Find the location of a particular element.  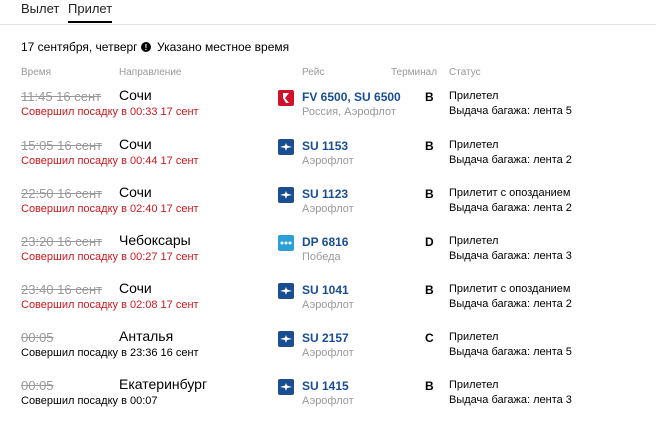

landing-time: Совершил посадку в 00:27 17 сент is located at coordinates (110, 257).